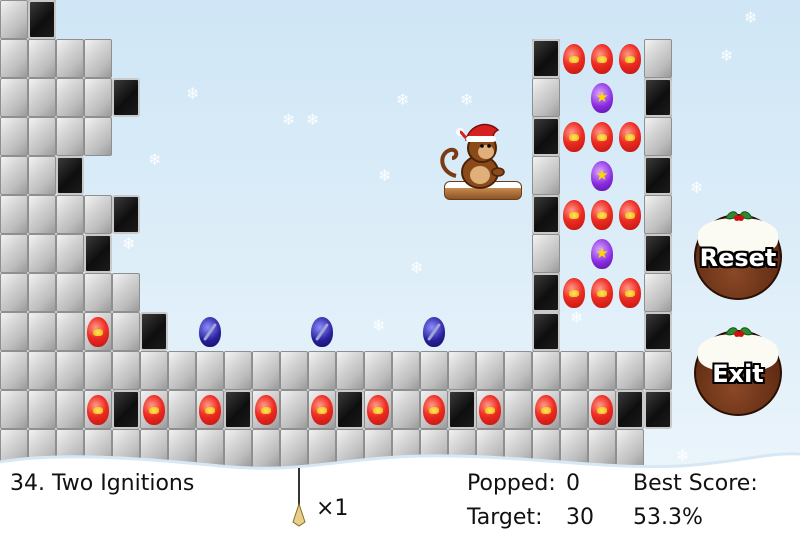  Describe the element at coordinates (738, 258) in the screenshot. I see `reset-label: Reset` at that location.